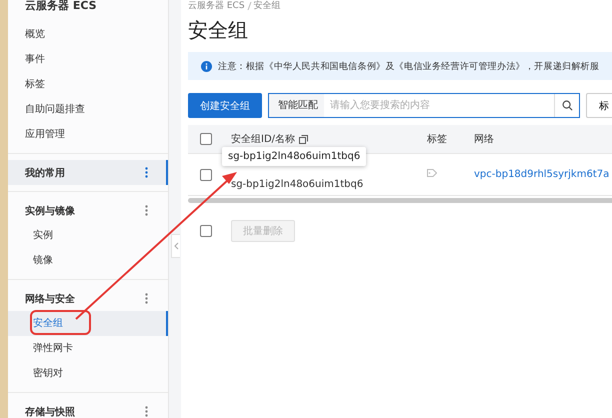  What do you see at coordinates (297, 184) in the screenshot?
I see `table-cell: sg-bp1ig2ln48o6uim1tbq6` at bounding box center [297, 184].